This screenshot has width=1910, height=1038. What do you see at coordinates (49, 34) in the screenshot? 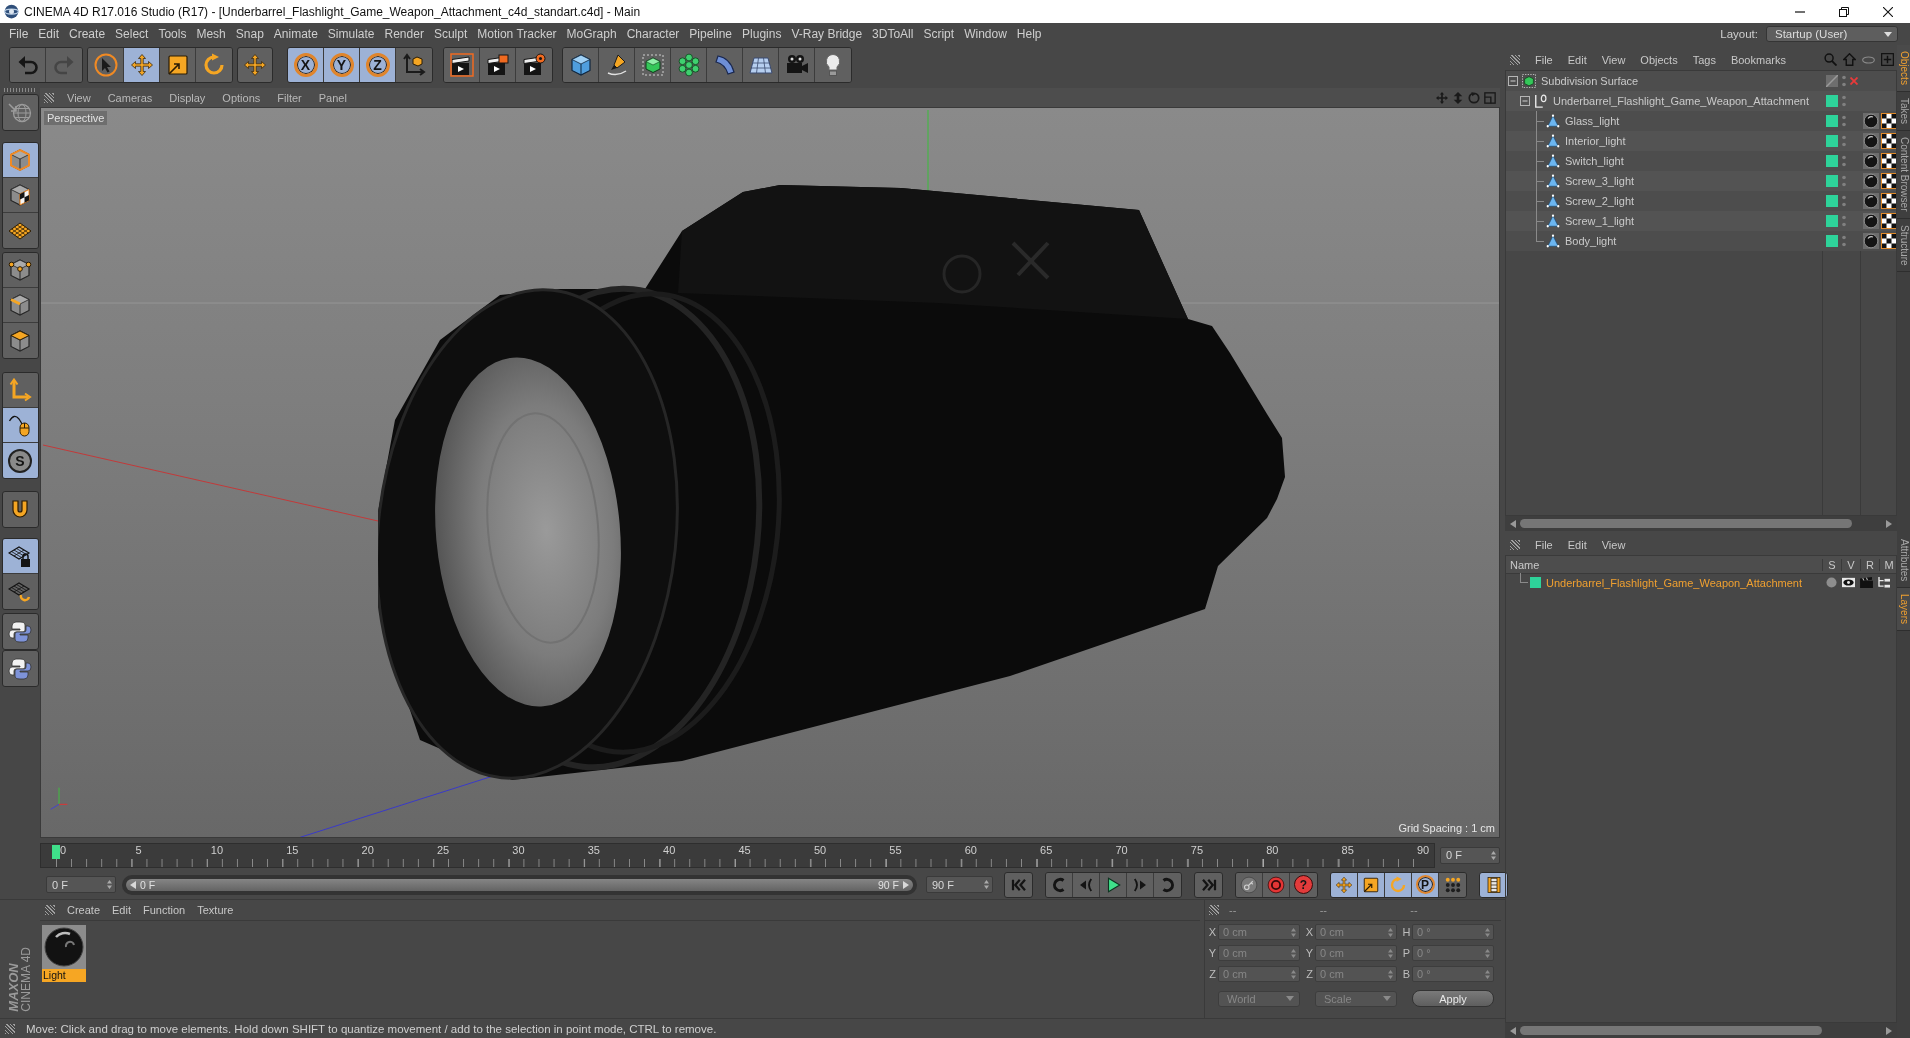
I see `menu-item: Edit` at bounding box center [49, 34].